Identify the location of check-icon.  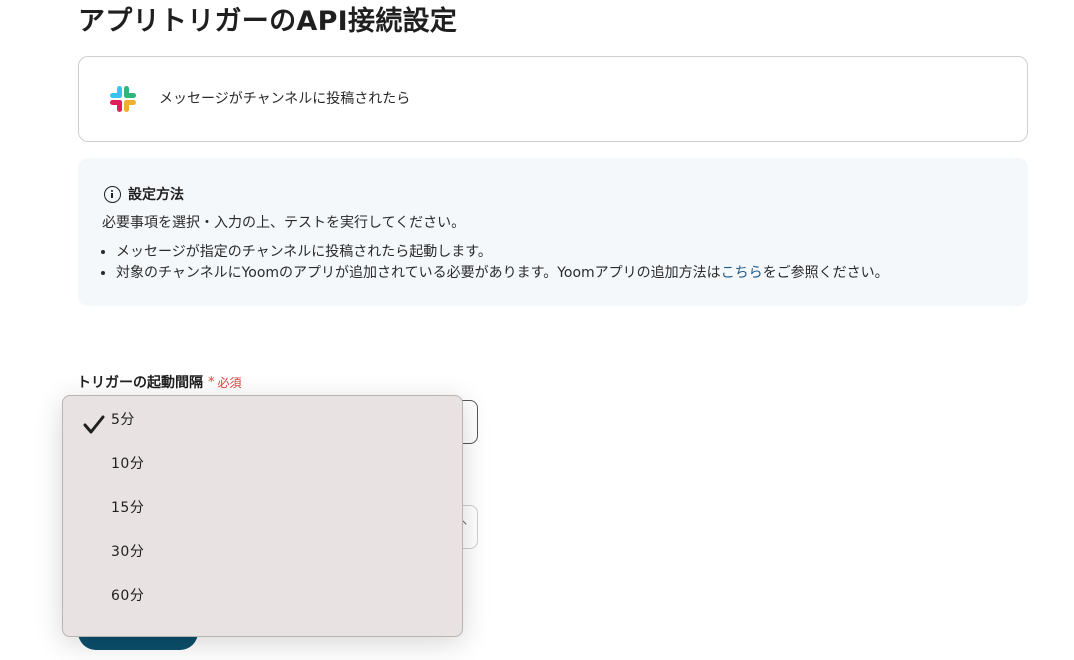
(94, 424).